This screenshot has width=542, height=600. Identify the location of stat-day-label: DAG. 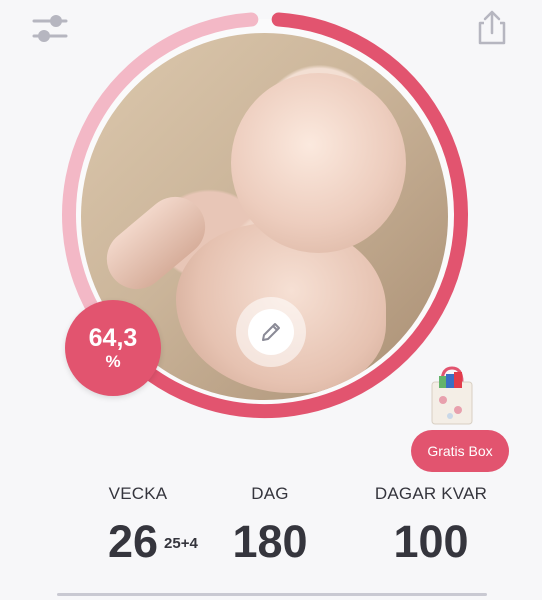
(270, 493).